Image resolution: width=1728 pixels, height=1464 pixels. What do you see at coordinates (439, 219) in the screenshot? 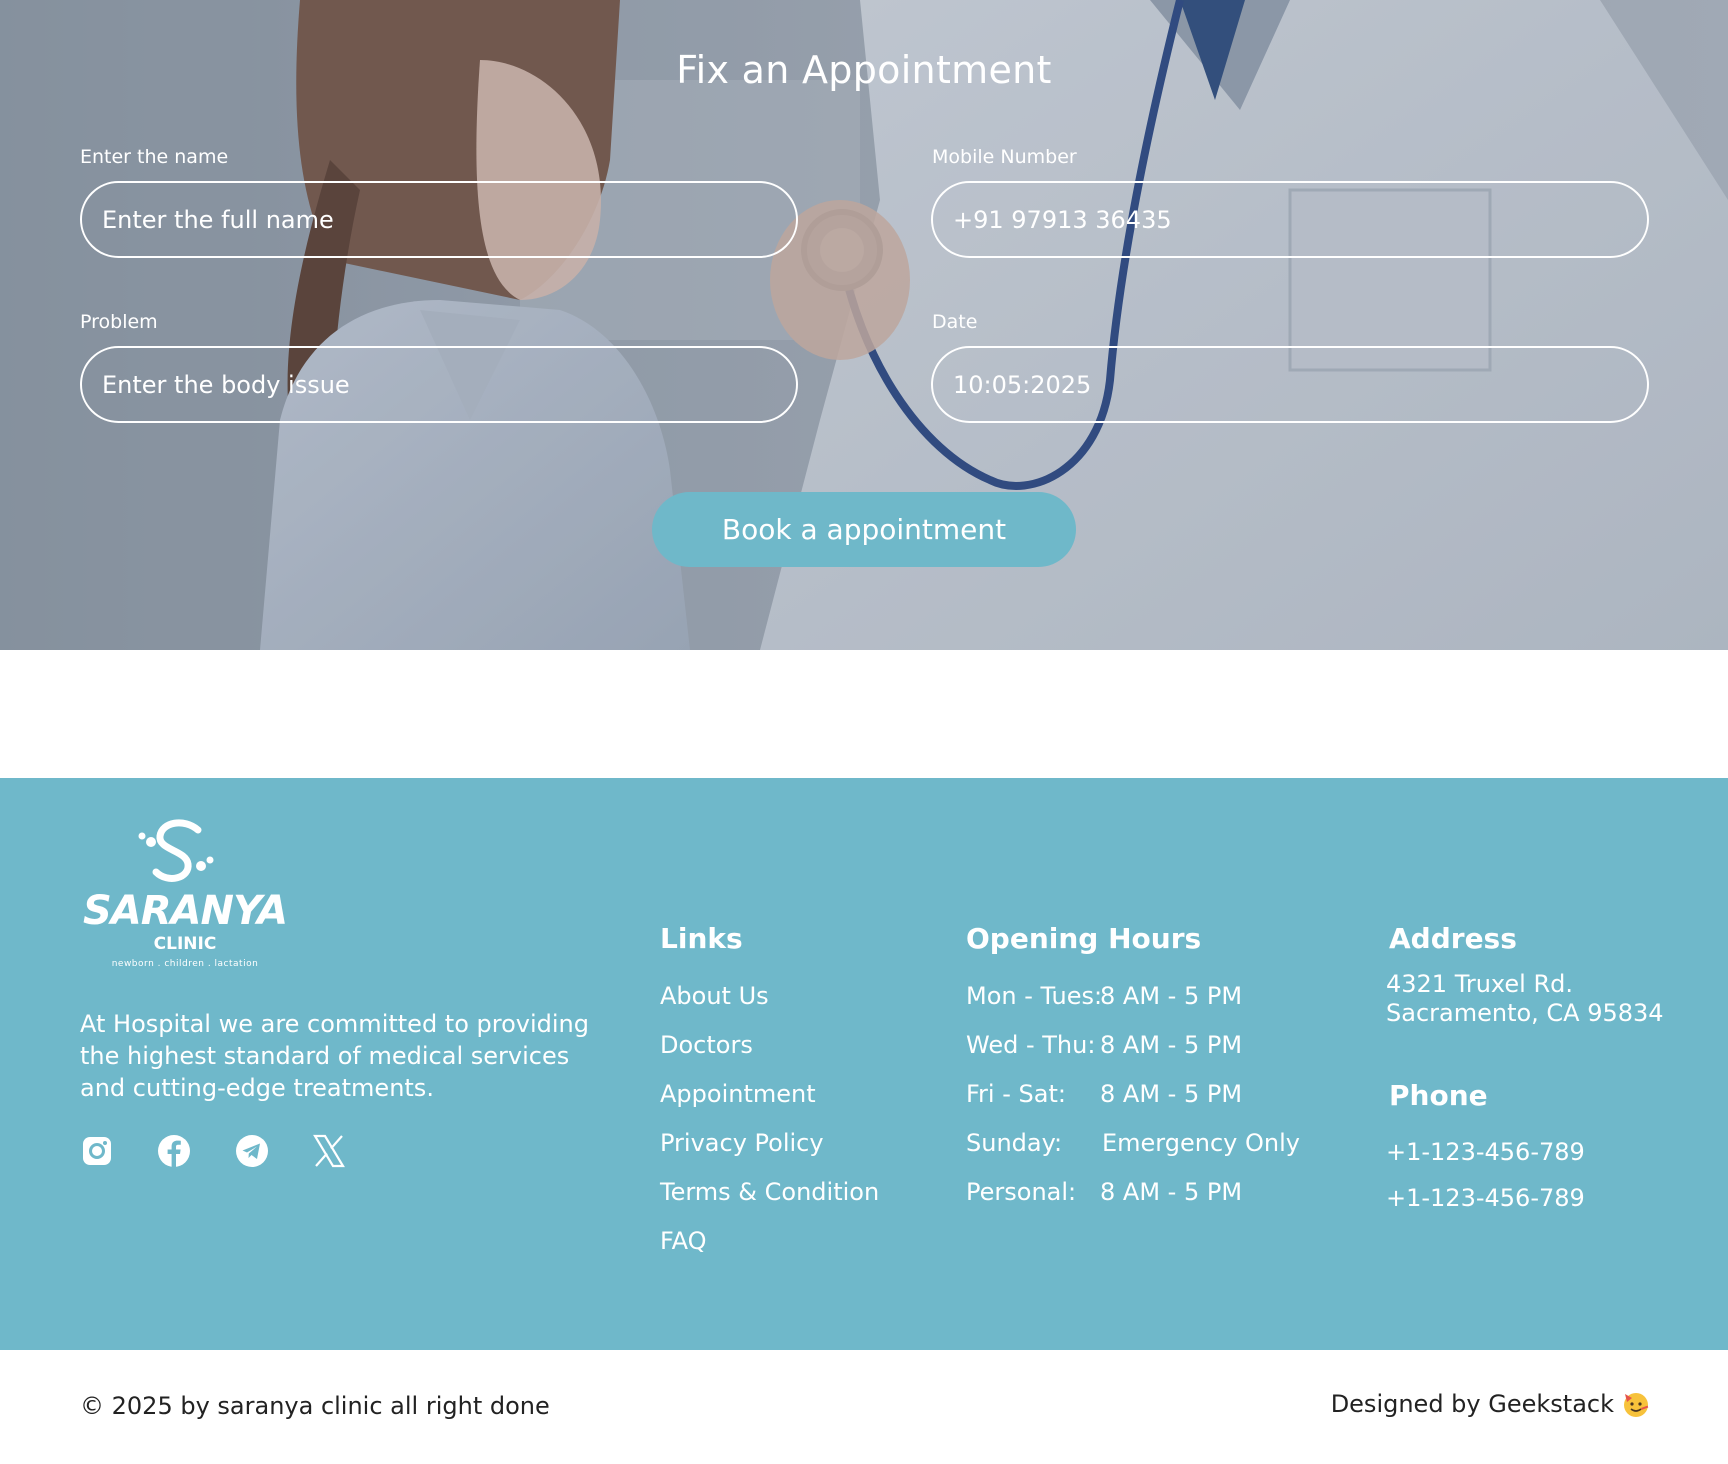
I see `name-input` at bounding box center [439, 219].